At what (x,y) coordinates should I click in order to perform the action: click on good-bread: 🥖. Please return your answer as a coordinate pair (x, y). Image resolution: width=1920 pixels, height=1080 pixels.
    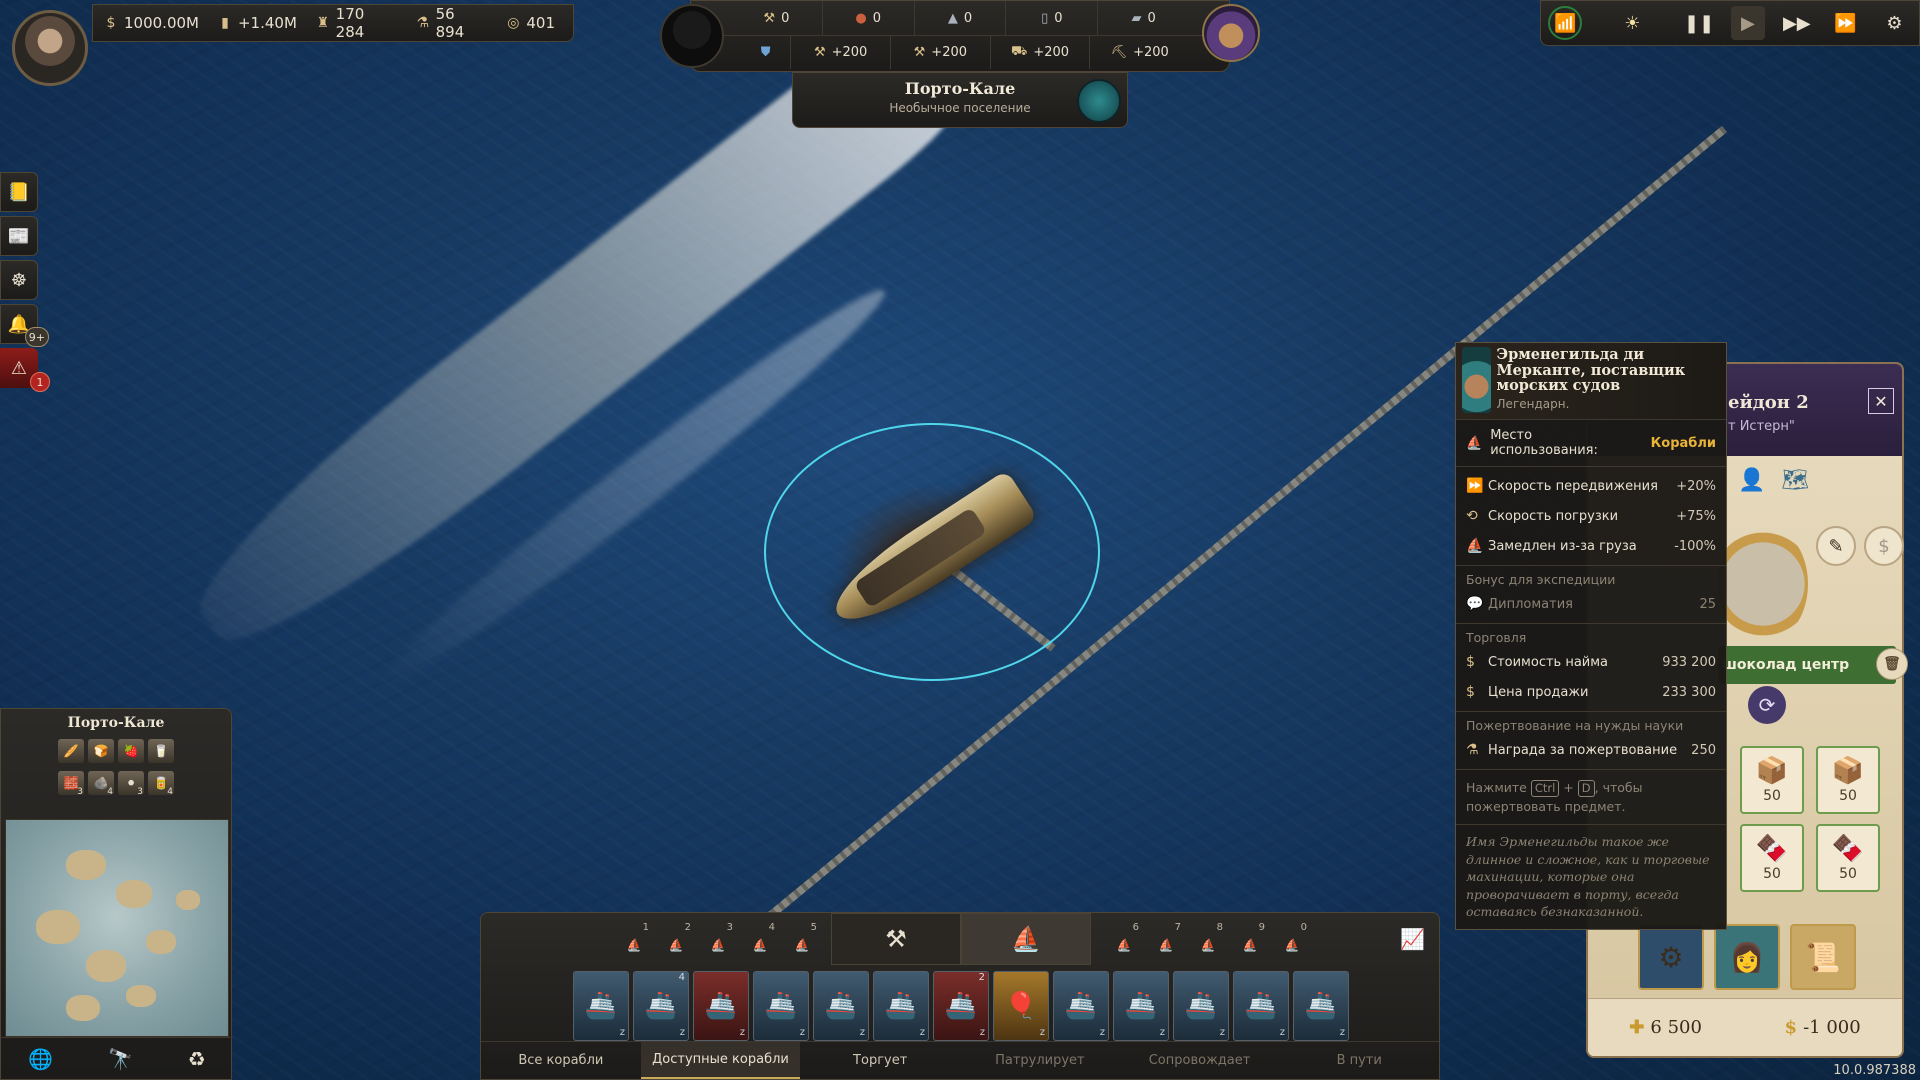
    Looking at the image, I should click on (71, 751).